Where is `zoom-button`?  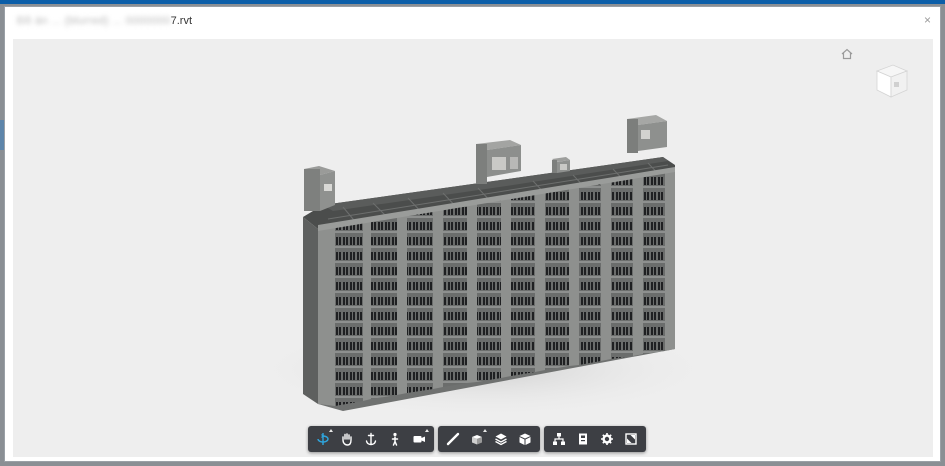 zoom-button is located at coordinates (371, 439).